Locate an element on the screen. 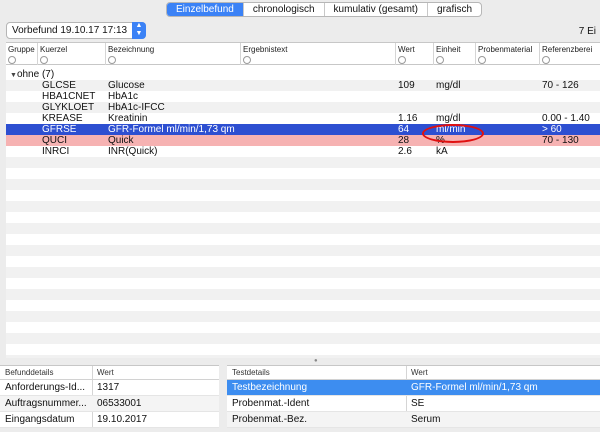  table-row: Eingangsdatum 19.10.2017 is located at coordinates (109, 420).